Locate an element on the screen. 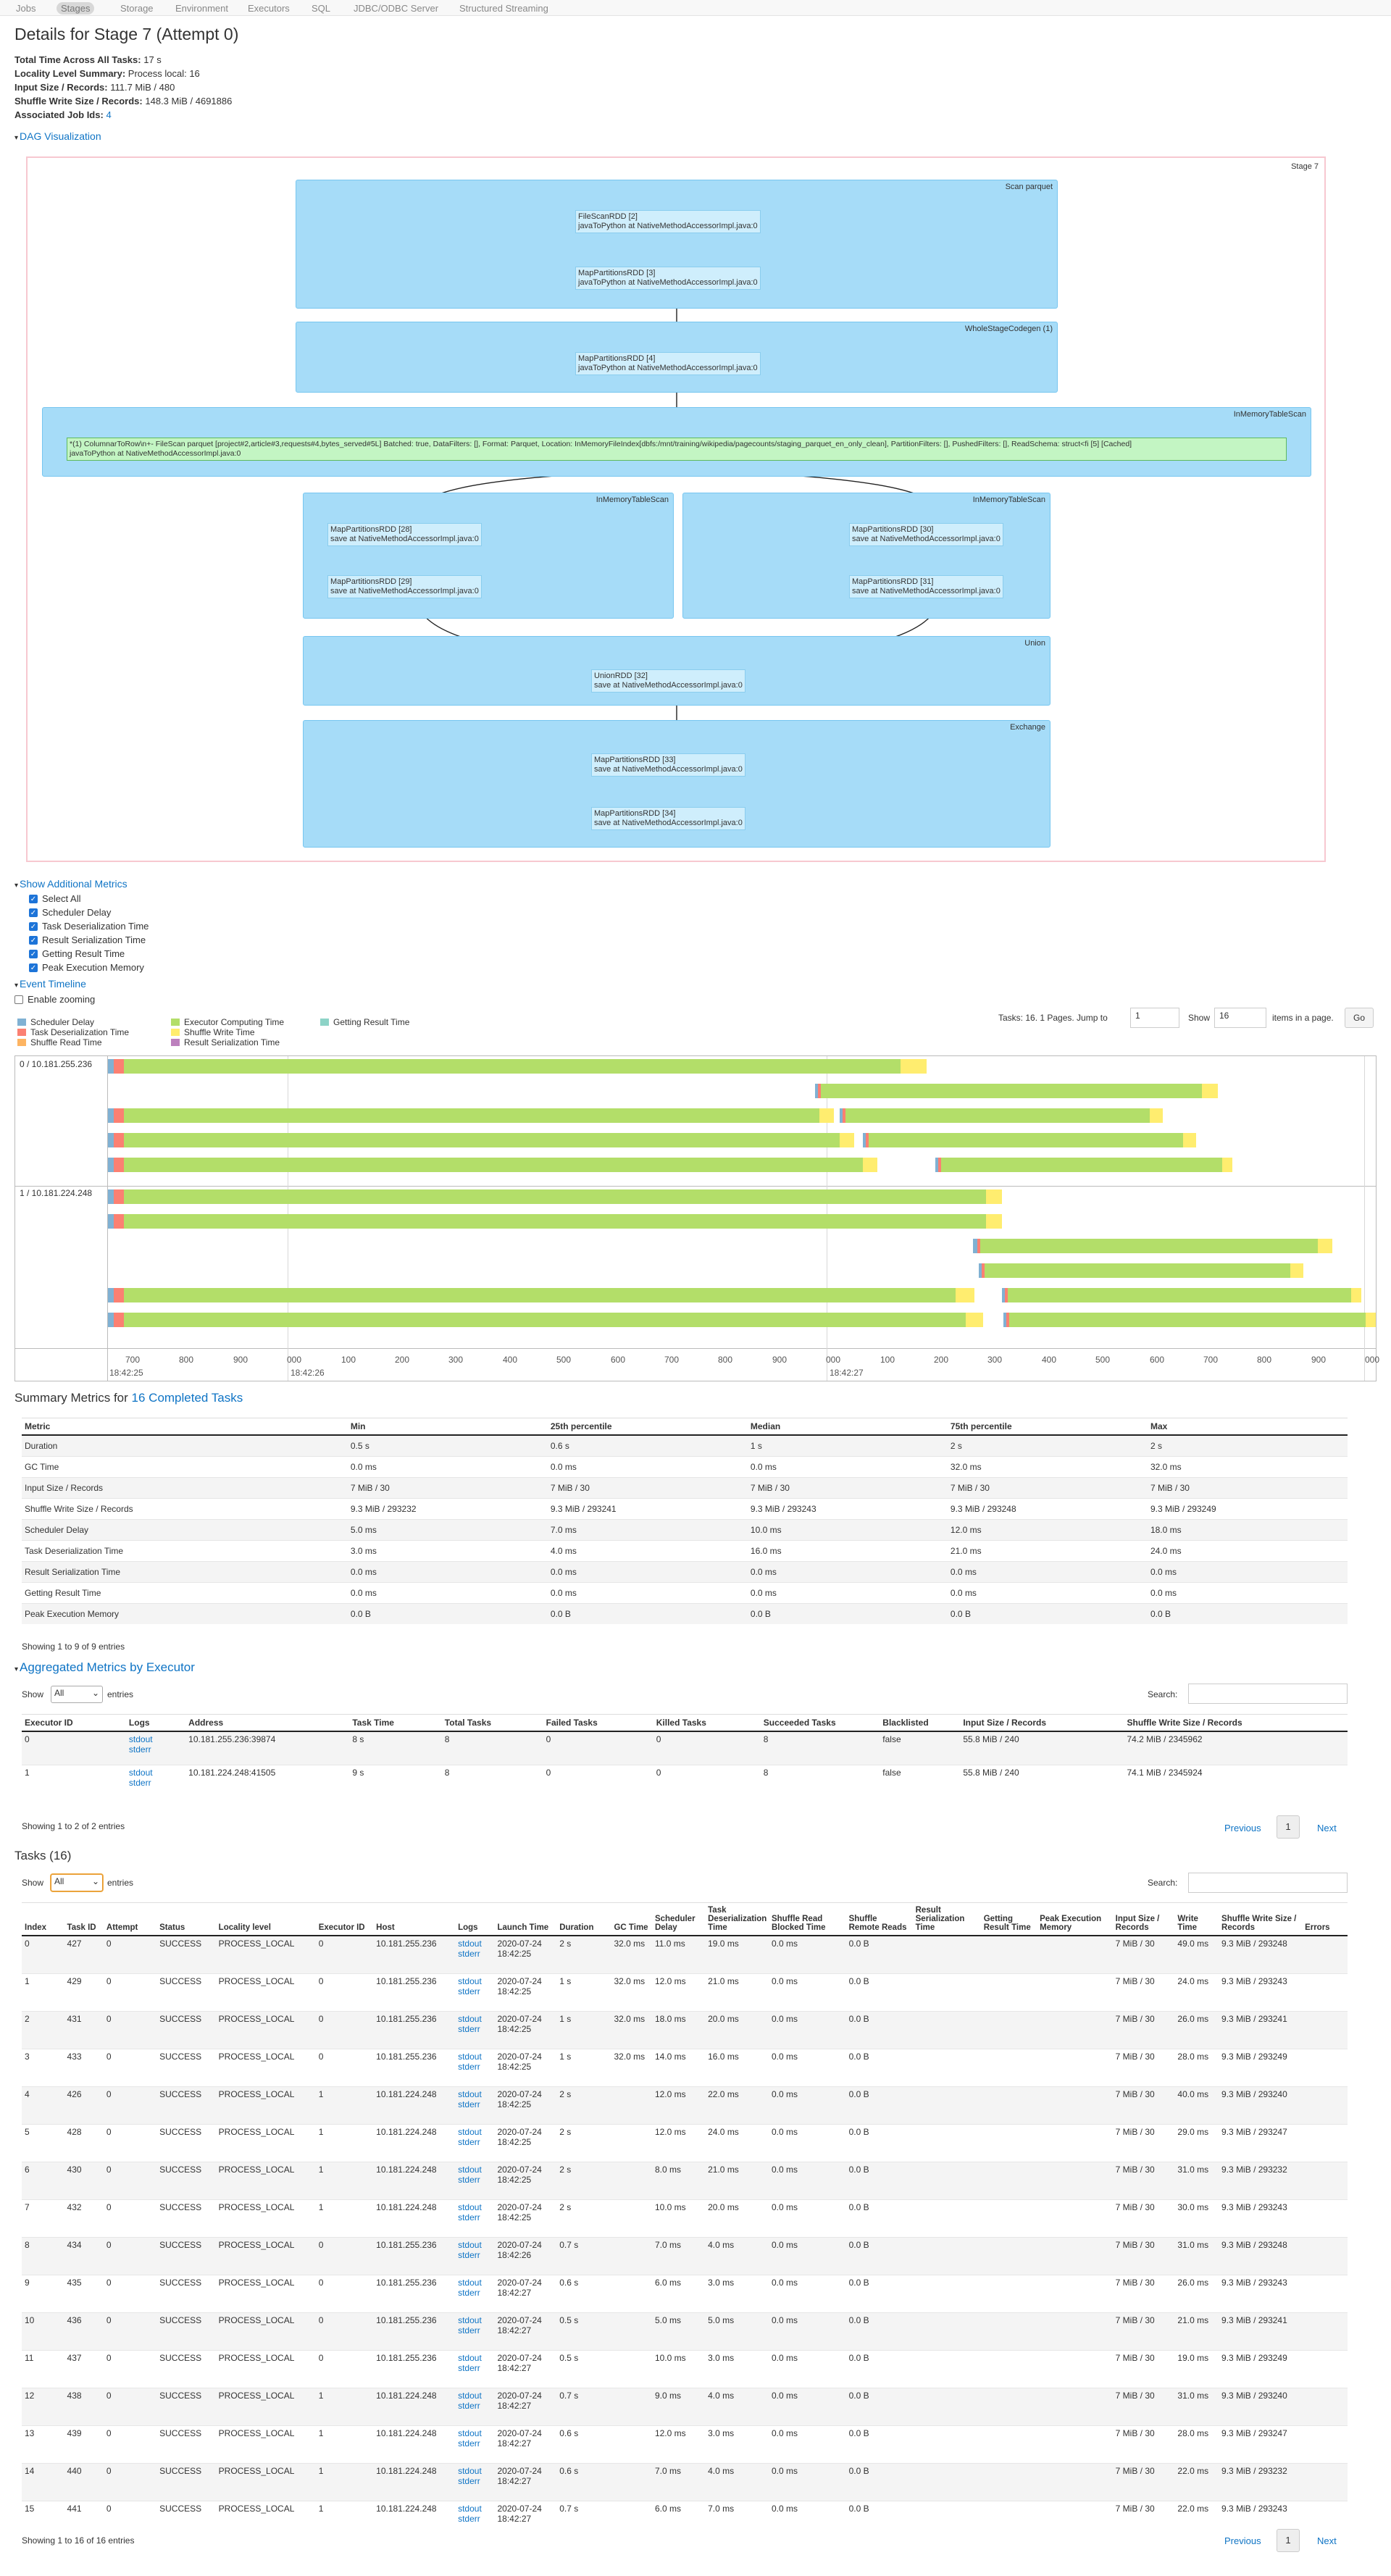  column-header: Succeeded Tasks is located at coordinates (820, 1723).